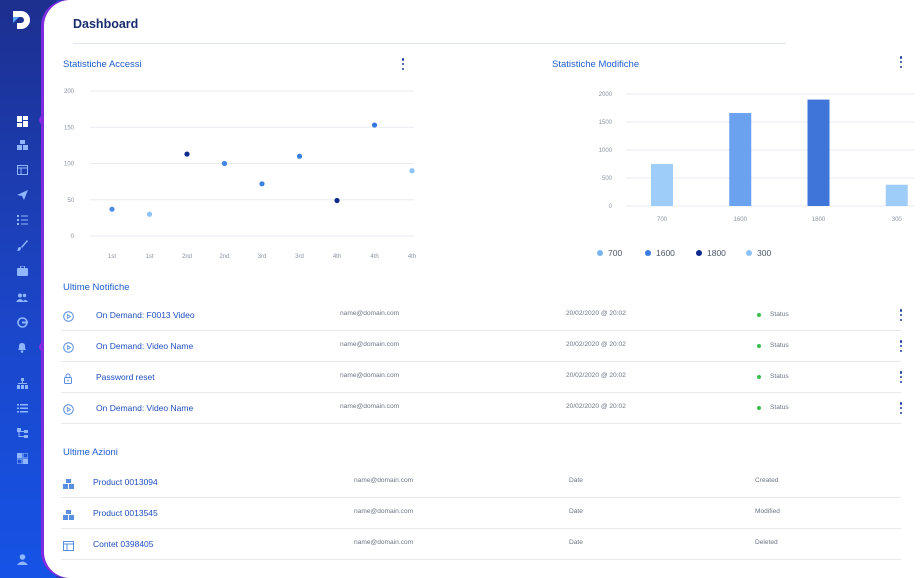  I want to click on bar-y-tick-label: 1000, so click(606, 151).